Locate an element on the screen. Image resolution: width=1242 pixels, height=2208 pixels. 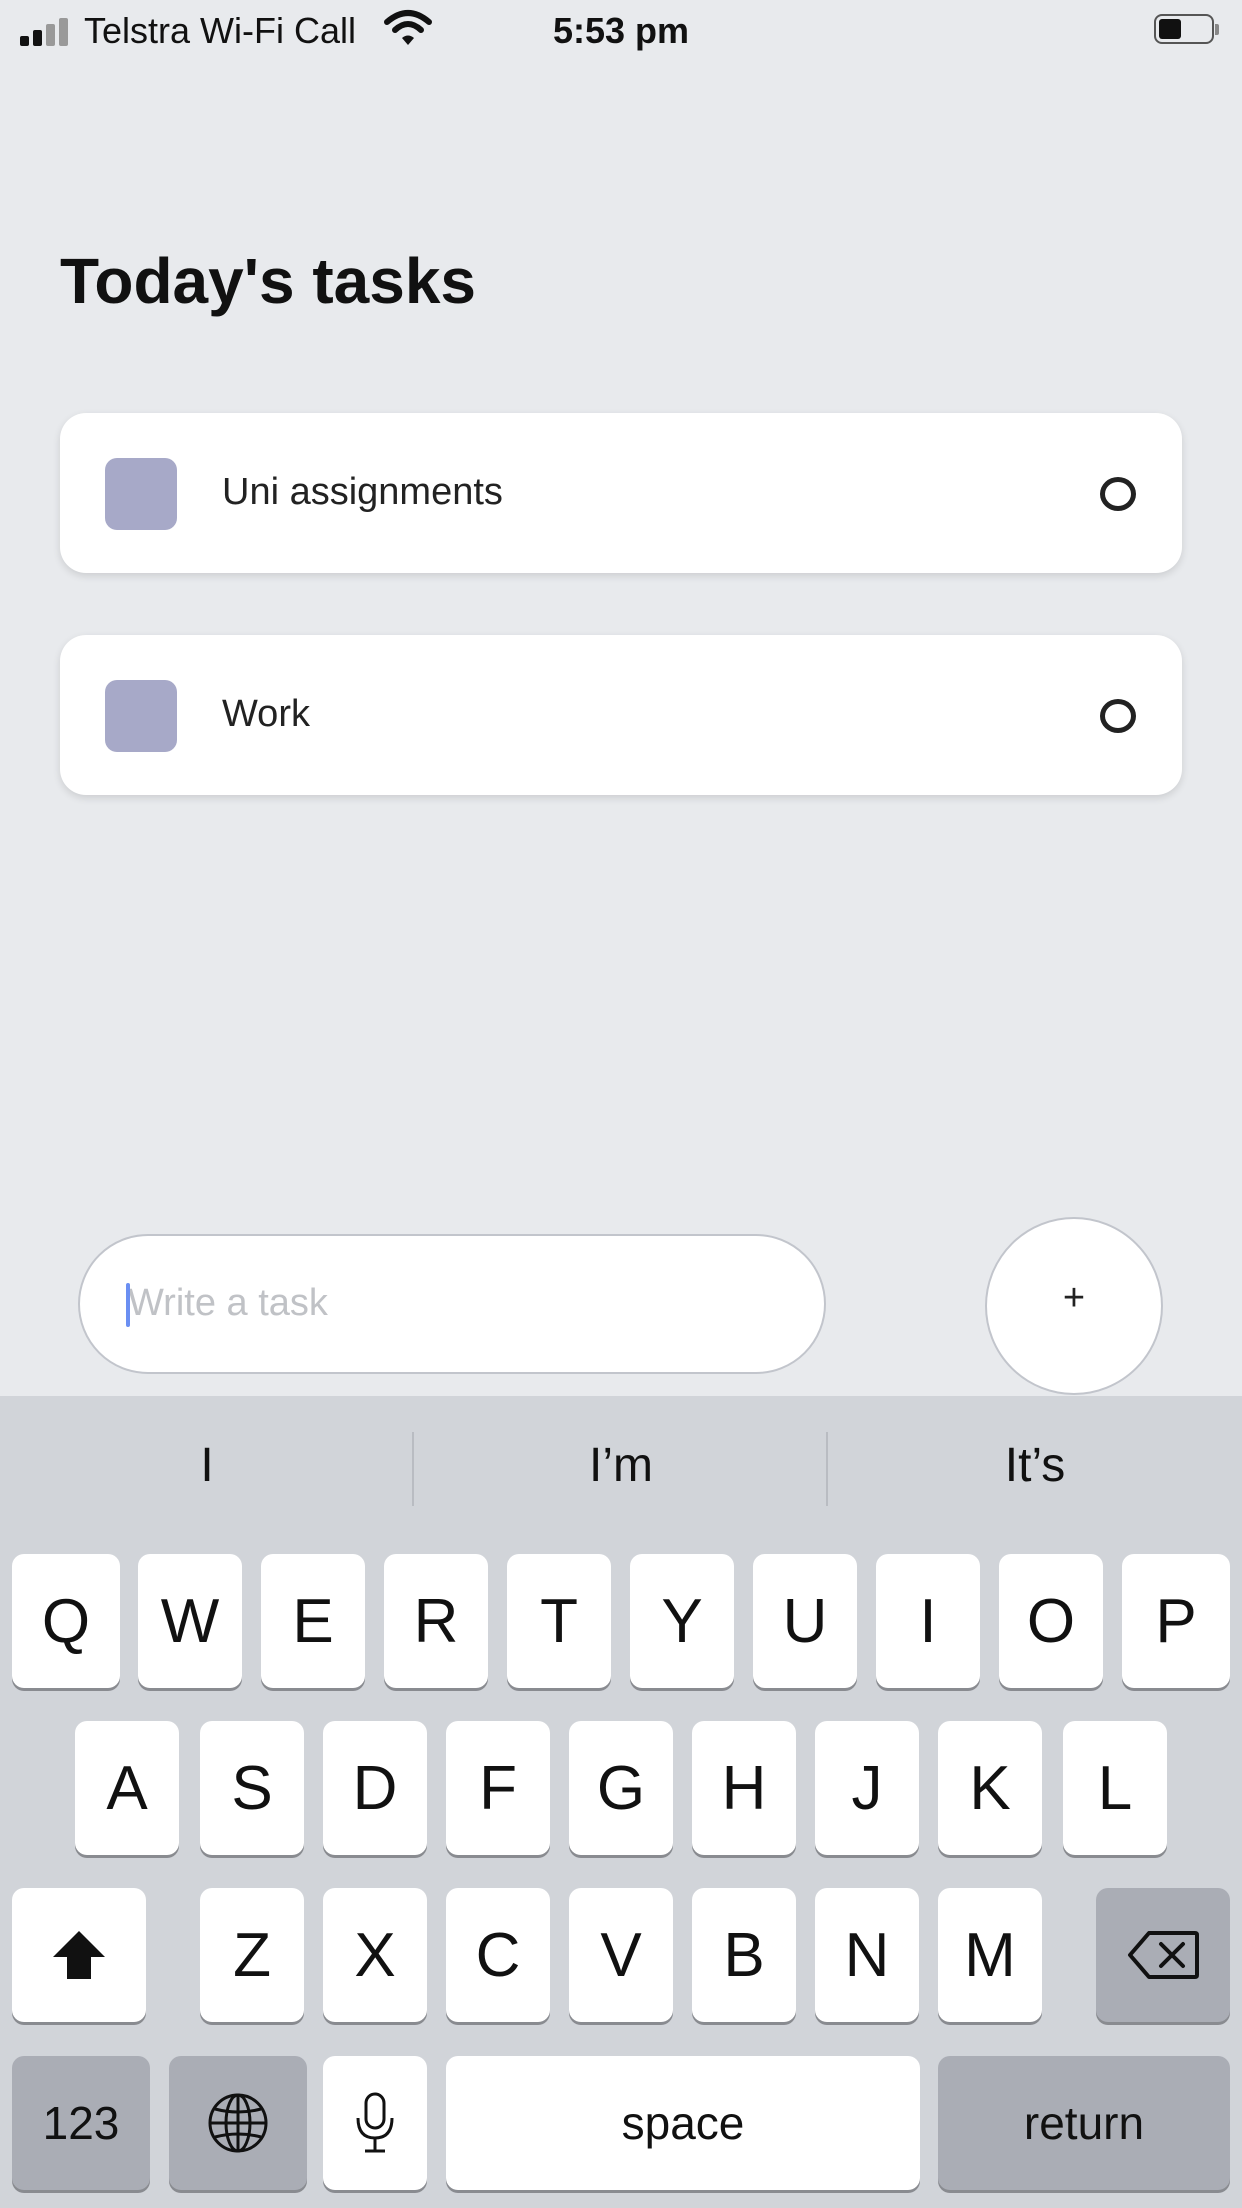
numbers-key: 123 is located at coordinates (81, 2123).